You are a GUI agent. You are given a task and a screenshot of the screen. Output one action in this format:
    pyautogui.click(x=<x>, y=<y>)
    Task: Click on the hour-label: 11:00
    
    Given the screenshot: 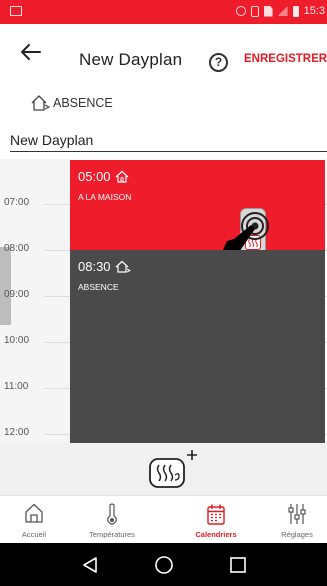 What is the action you would take?
    pyautogui.click(x=16, y=386)
    